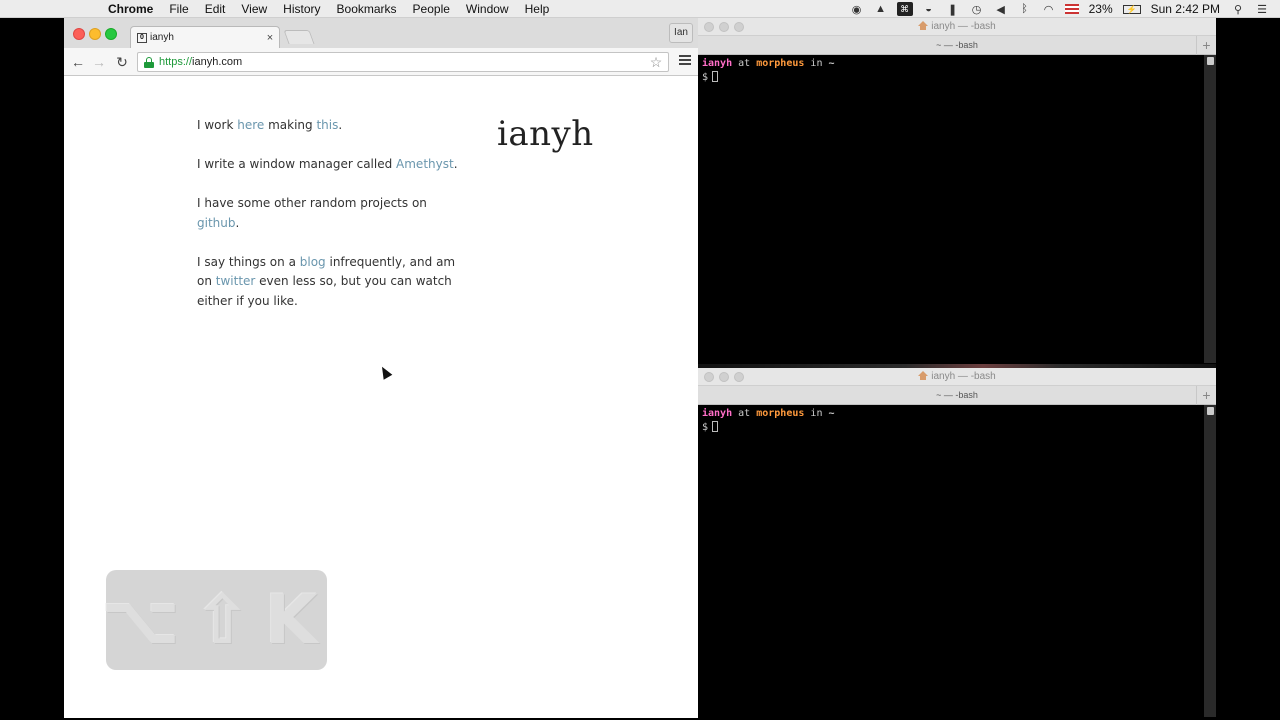 This screenshot has height=720, width=1280. Describe the element at coordinates (217, 125) in the screenshot. I see `text: I work` at that location.